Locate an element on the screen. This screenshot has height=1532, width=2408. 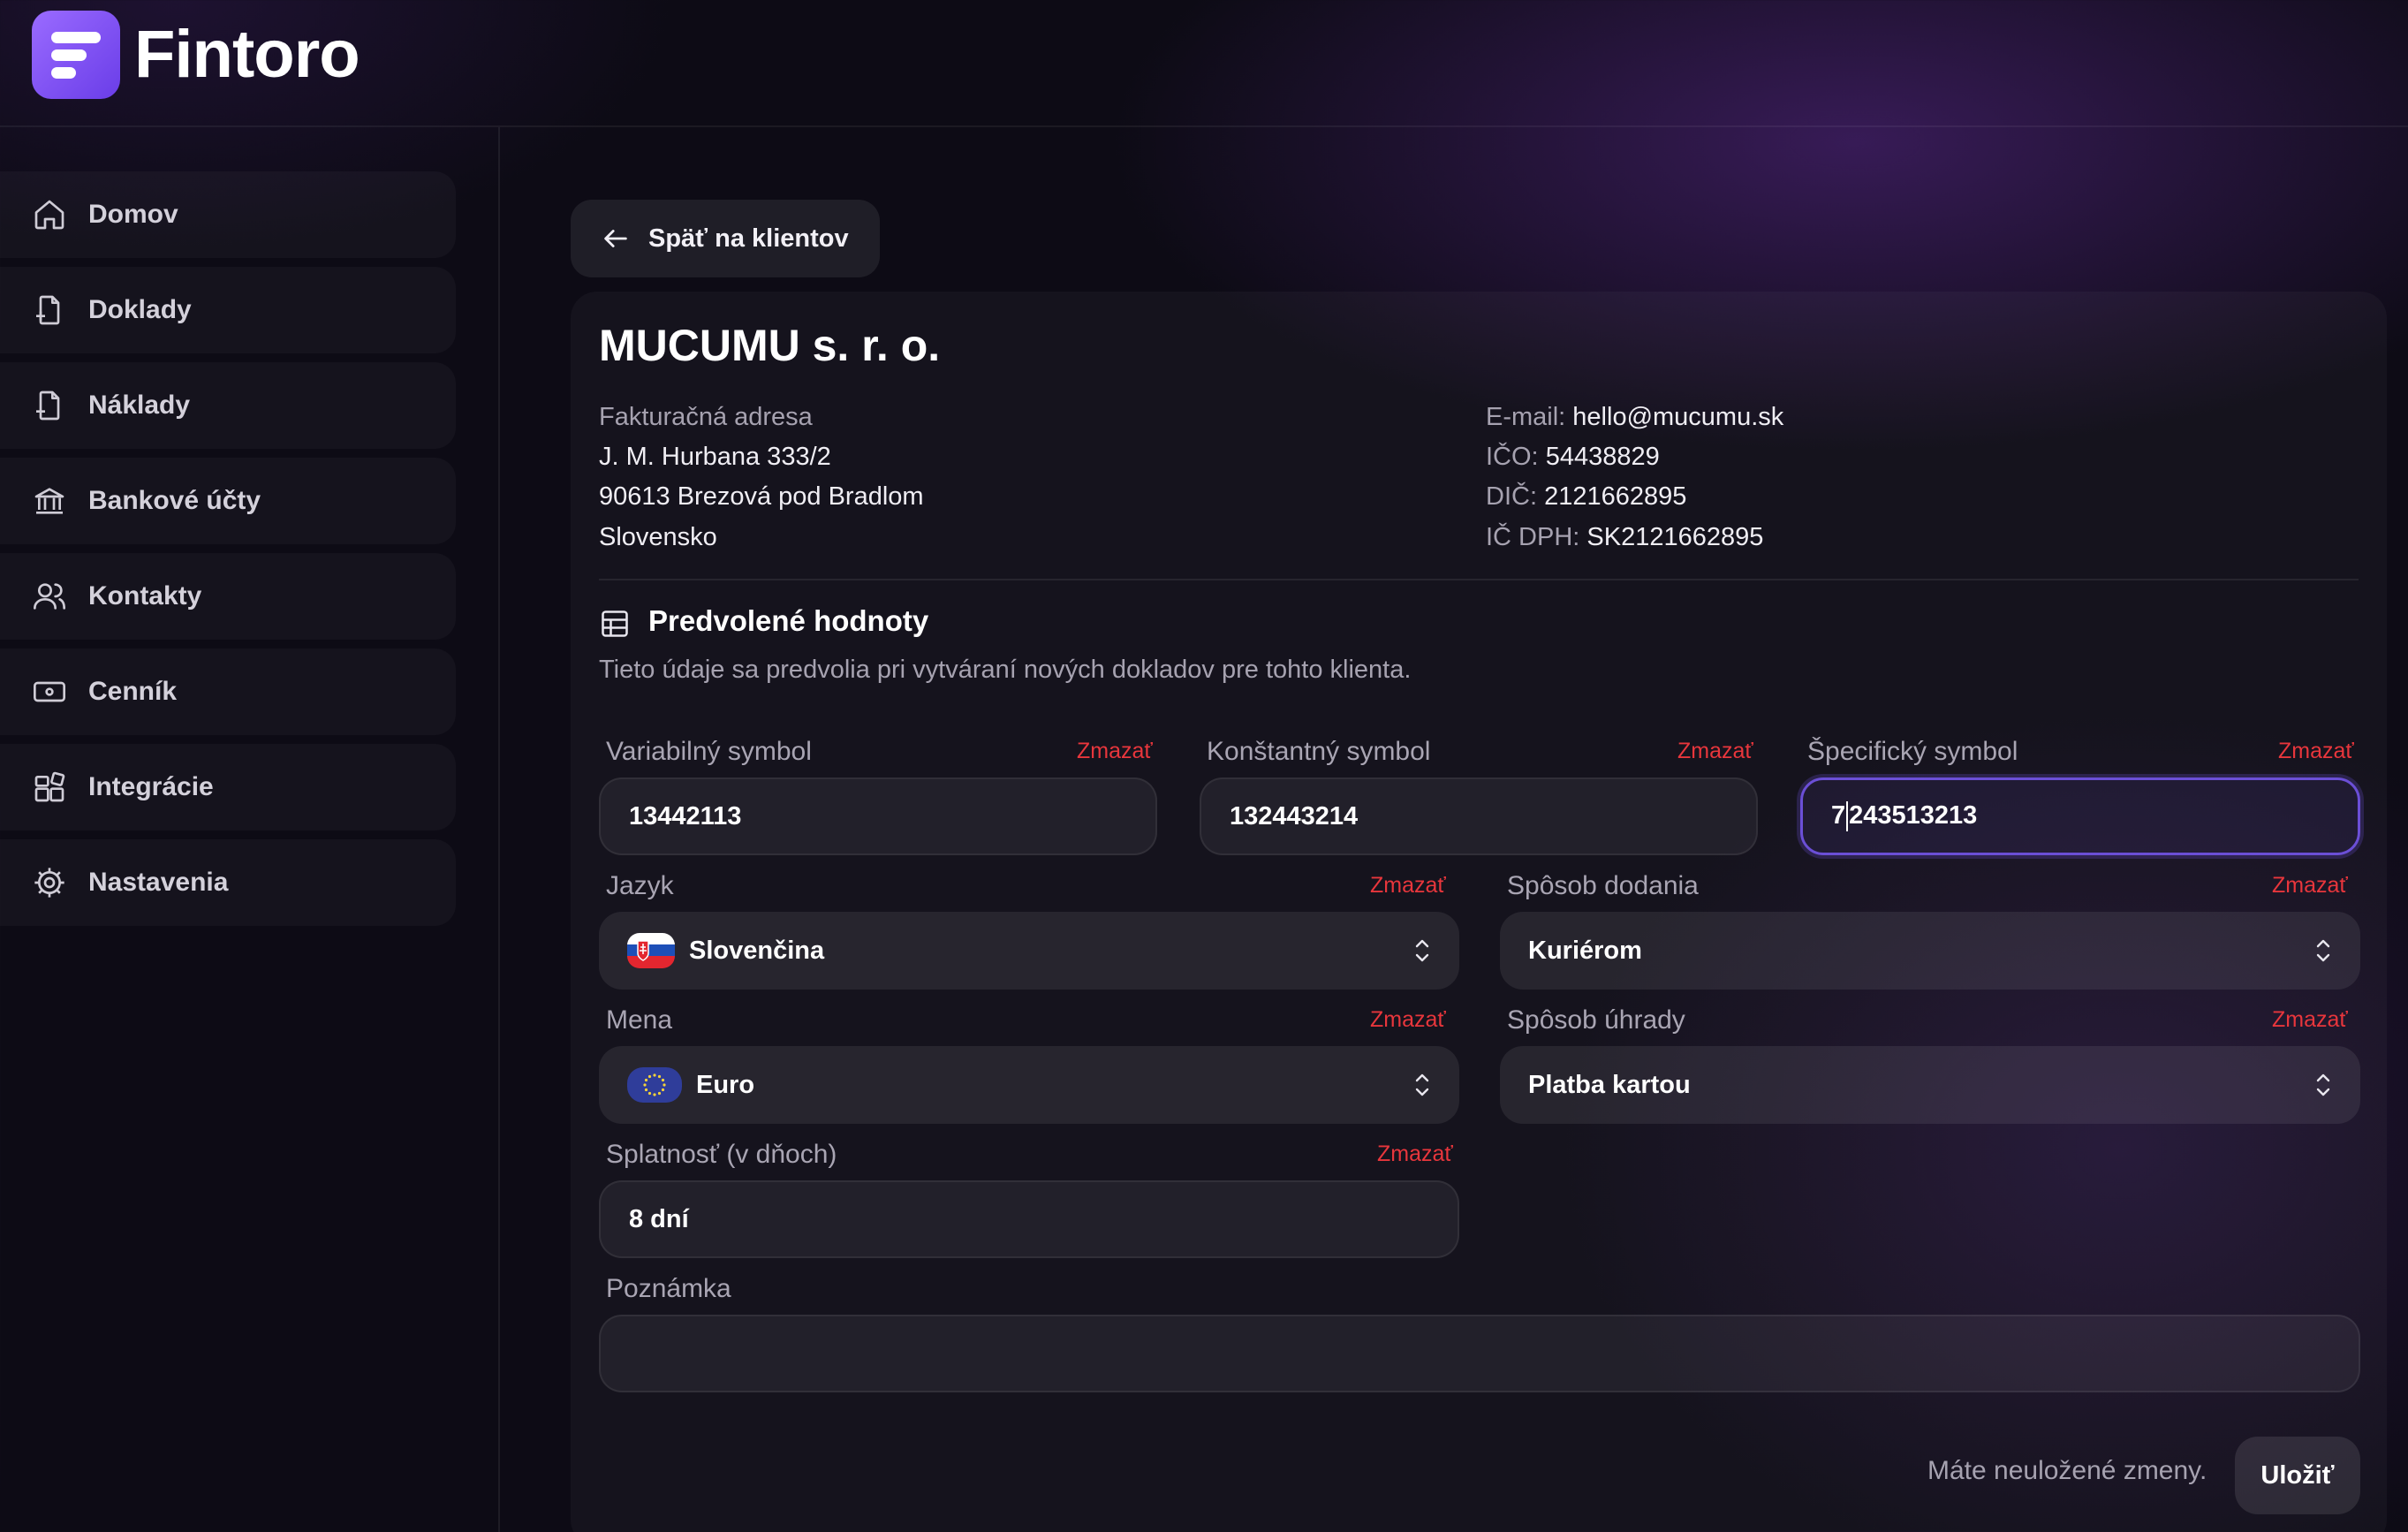
eu-flag-icon is located at coordinates (654, 1085).